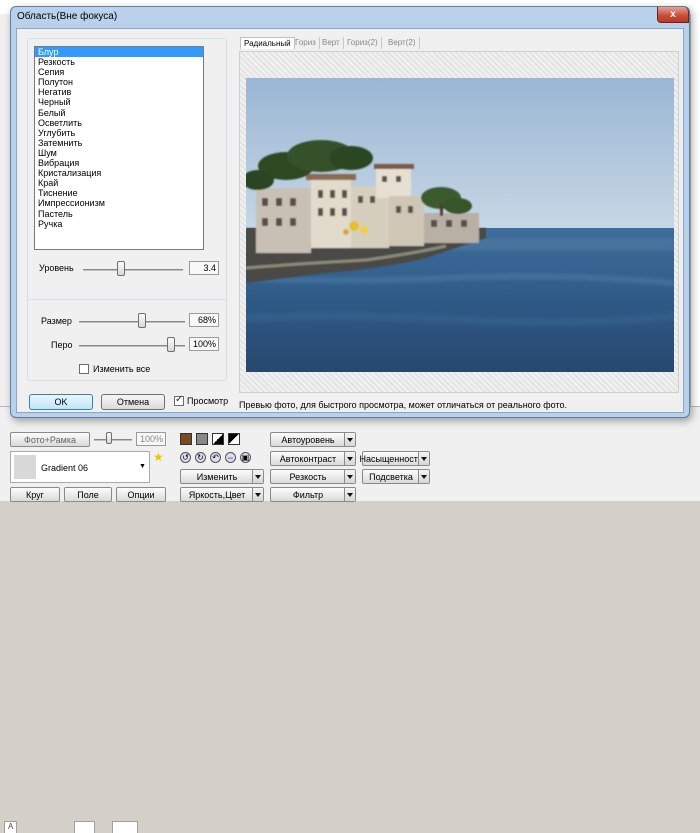 This screenshot has height=833, width=700. I want to click on effect-list-item: Тиснение, so click(119, 193).